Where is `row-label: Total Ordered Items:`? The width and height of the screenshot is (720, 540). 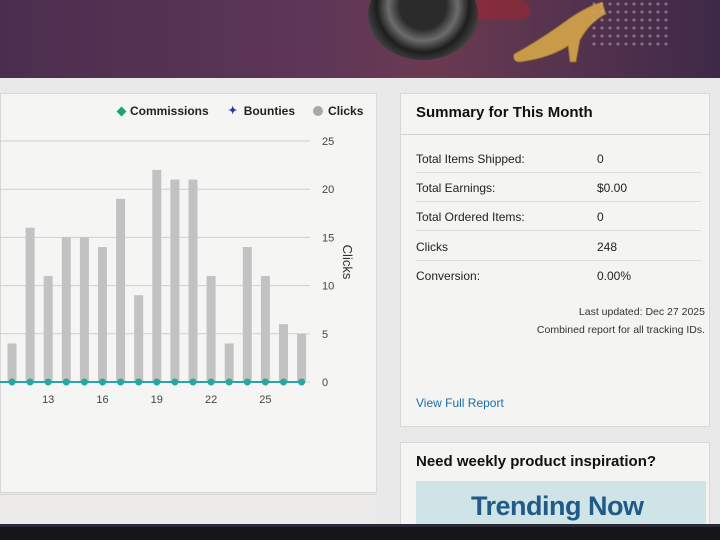 row-label: Total Ordered Items: is located at coordinates (470, 217).